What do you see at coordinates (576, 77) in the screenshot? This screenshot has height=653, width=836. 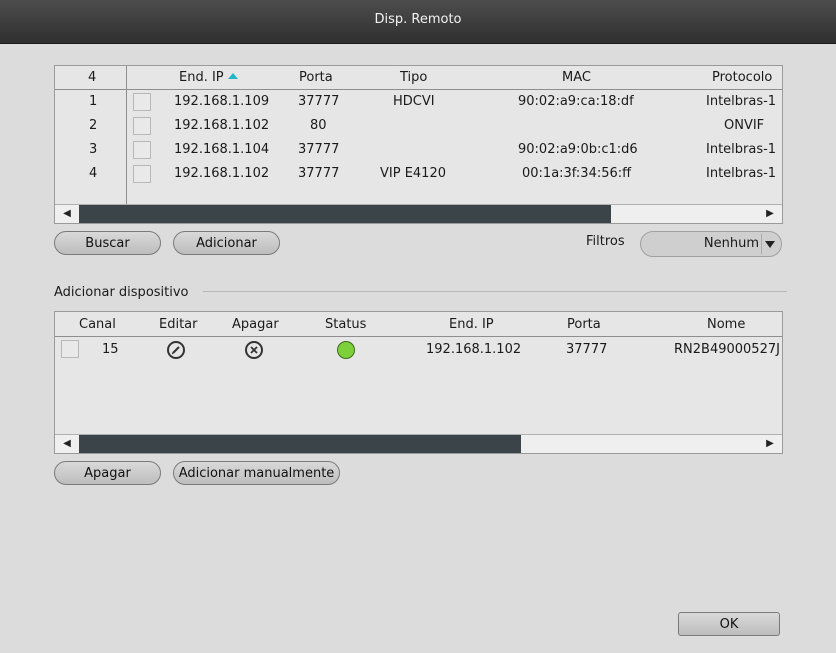 I see `column-mac: MAC` at bounding box center [576, 77].